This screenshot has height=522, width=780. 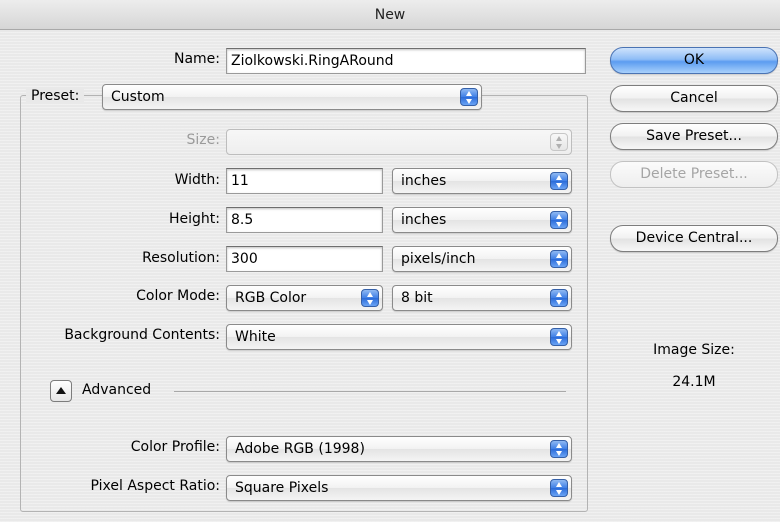 I want to click on color-mode-label: Color Mode:, so click(x=178, y=296).